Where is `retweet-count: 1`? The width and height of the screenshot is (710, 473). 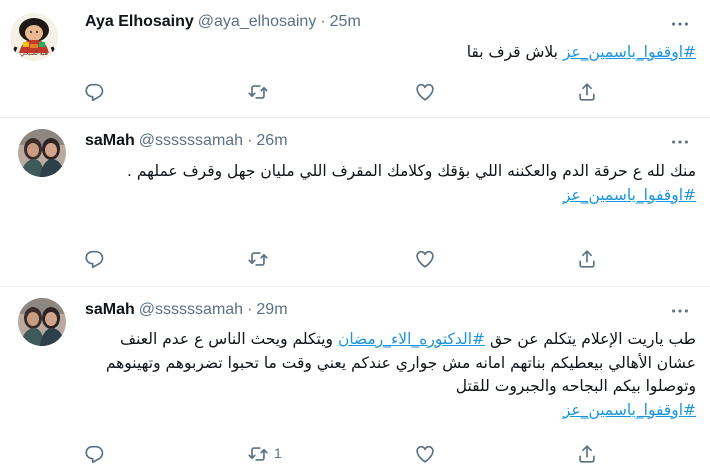
retweet-count: 1 is located at coordinates (278, 453).